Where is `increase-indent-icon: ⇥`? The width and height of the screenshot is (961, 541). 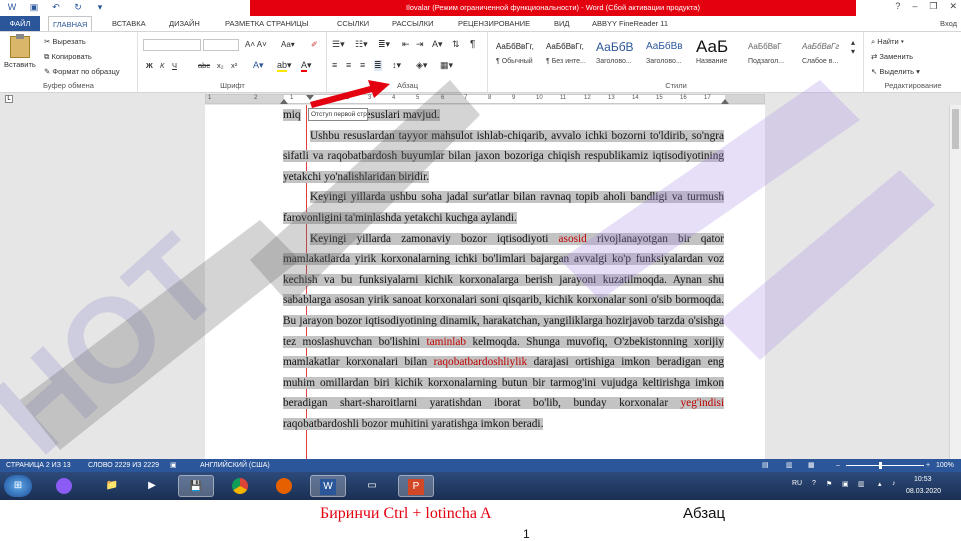
increase-indent-icon: ⇥ is located at coordinates (420, 44).